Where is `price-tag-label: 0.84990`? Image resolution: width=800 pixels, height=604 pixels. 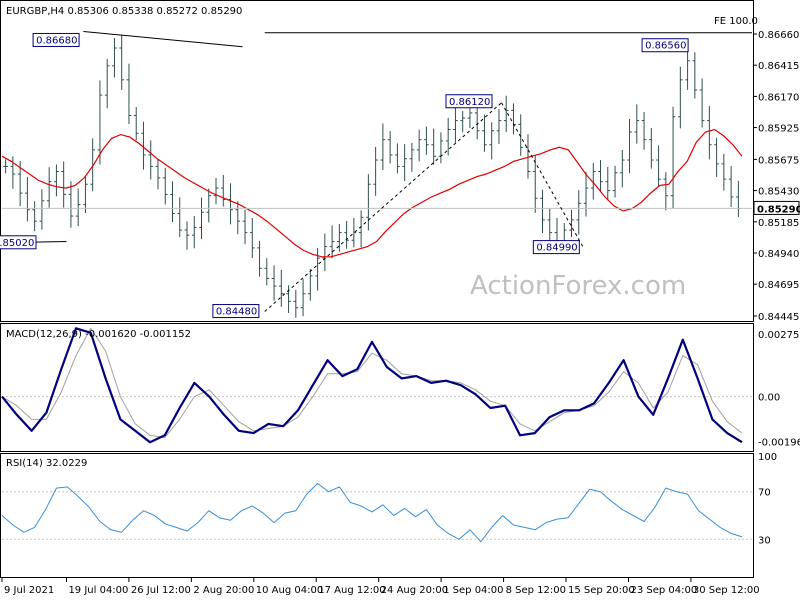 price-tag-label: 0.84990 is located at coordinates (556, 248).